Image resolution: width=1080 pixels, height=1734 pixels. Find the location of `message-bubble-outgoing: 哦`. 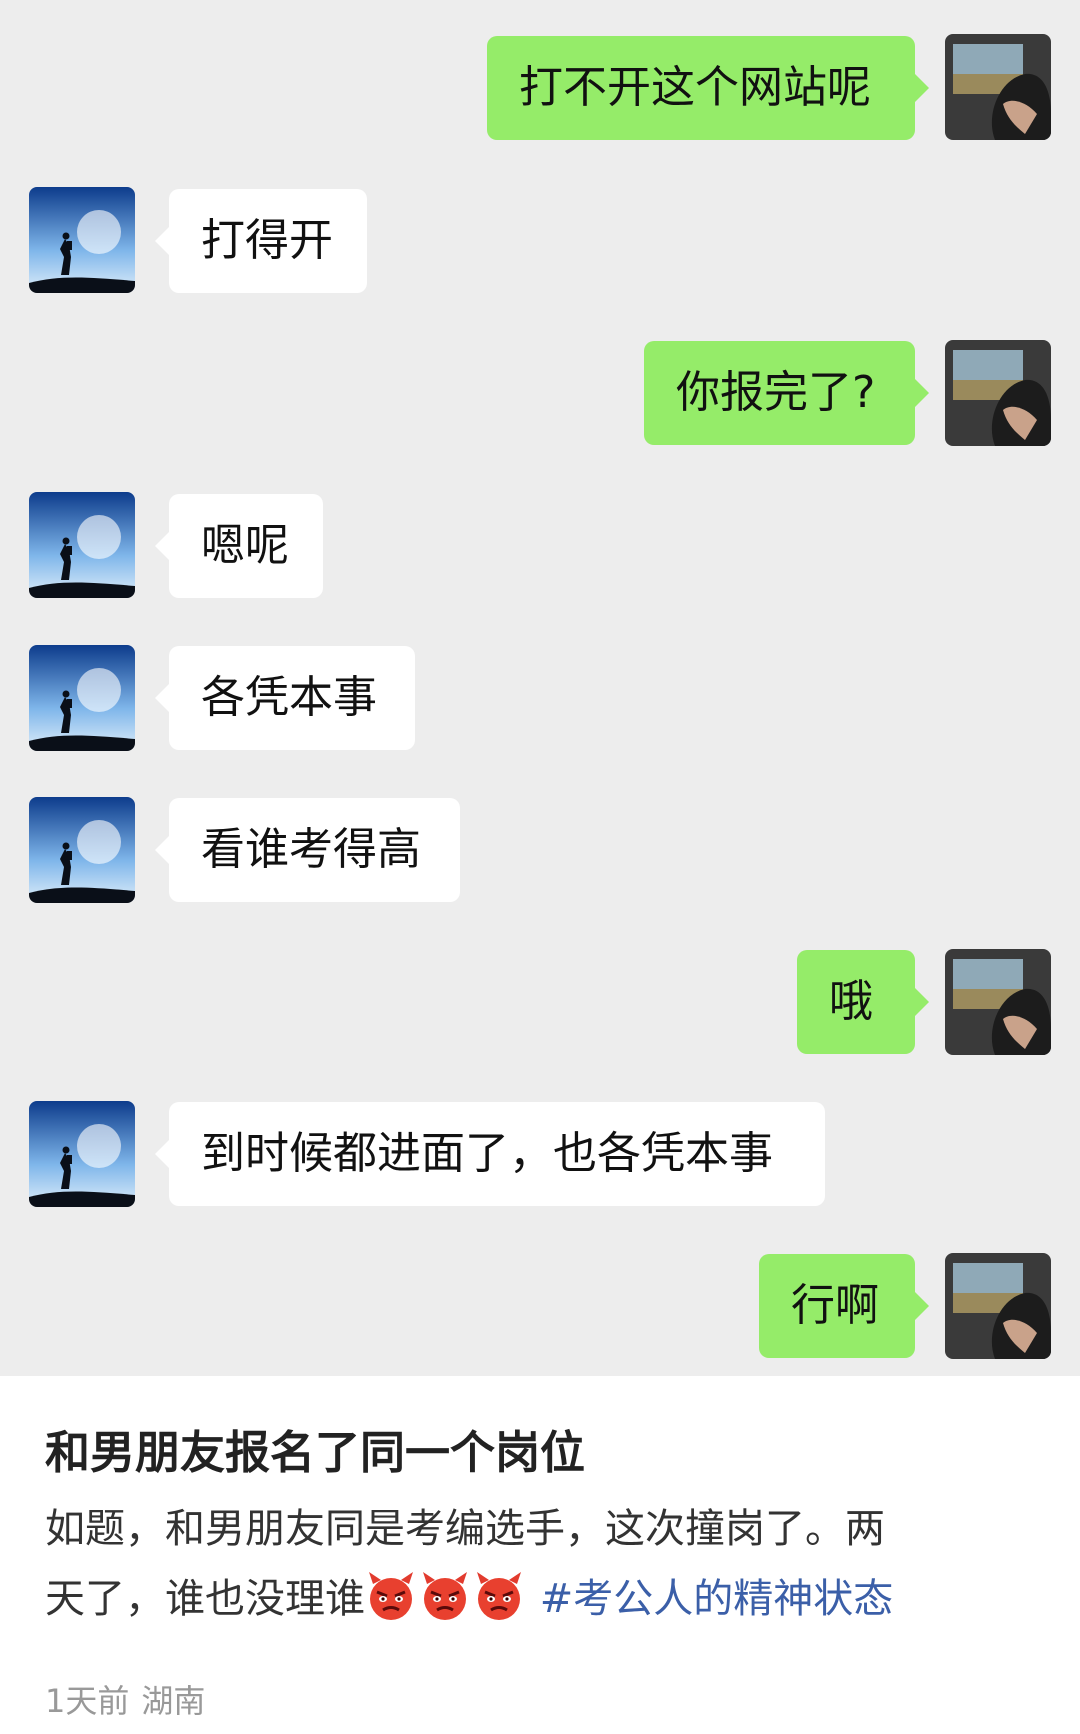

message-bubble-outgoing: 哦 is located at coordinates (863, 1002).